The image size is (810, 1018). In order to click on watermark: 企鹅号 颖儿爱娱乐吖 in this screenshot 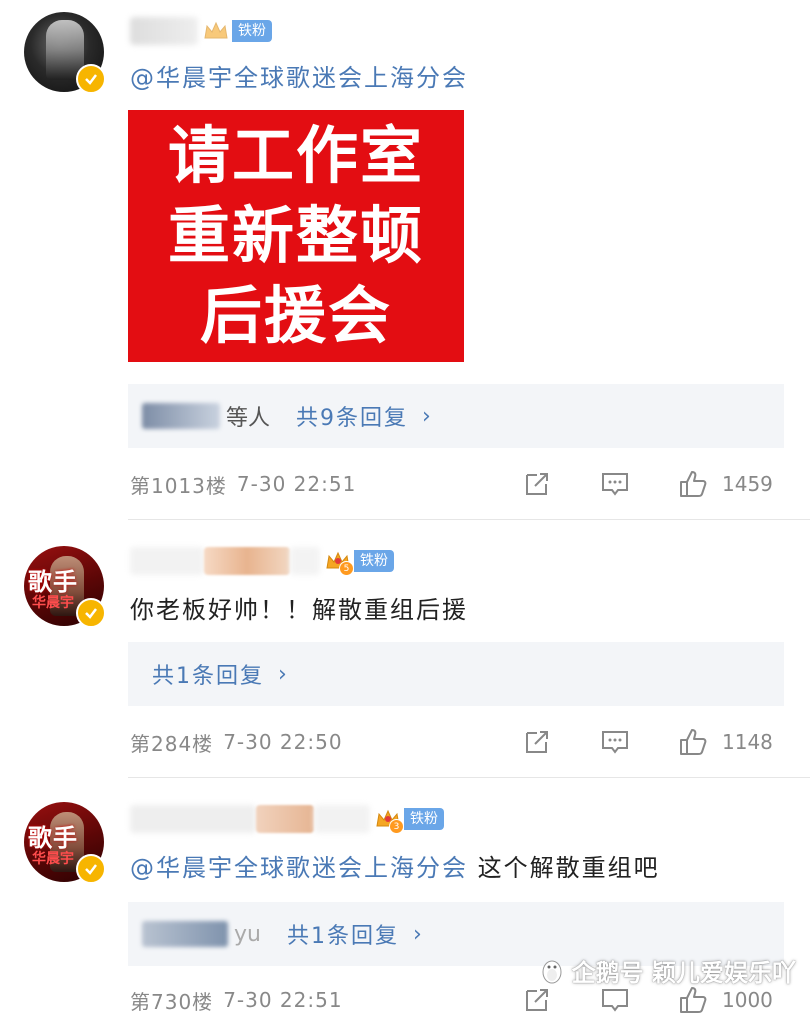, I will do `click(667, 970)`.